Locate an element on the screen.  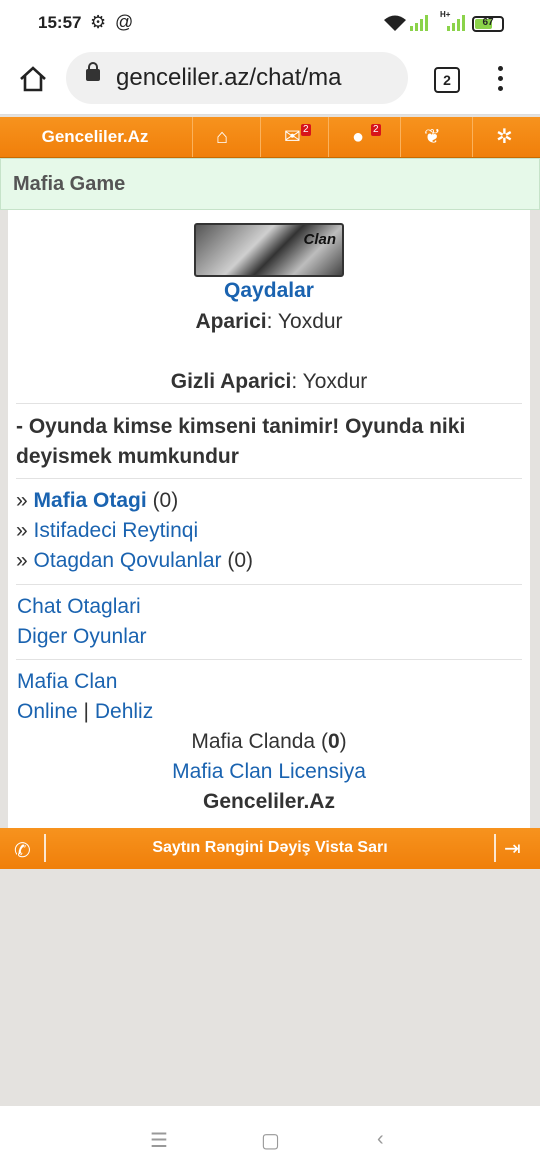
phone-icon: ✆ is located at coordinates (22, 850).